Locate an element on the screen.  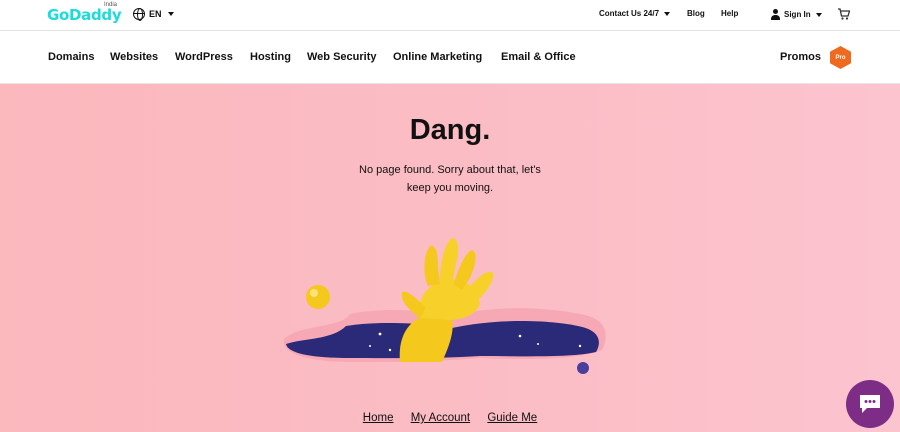
nav-email-office: Email & Office is located at coordinates (538, 57).